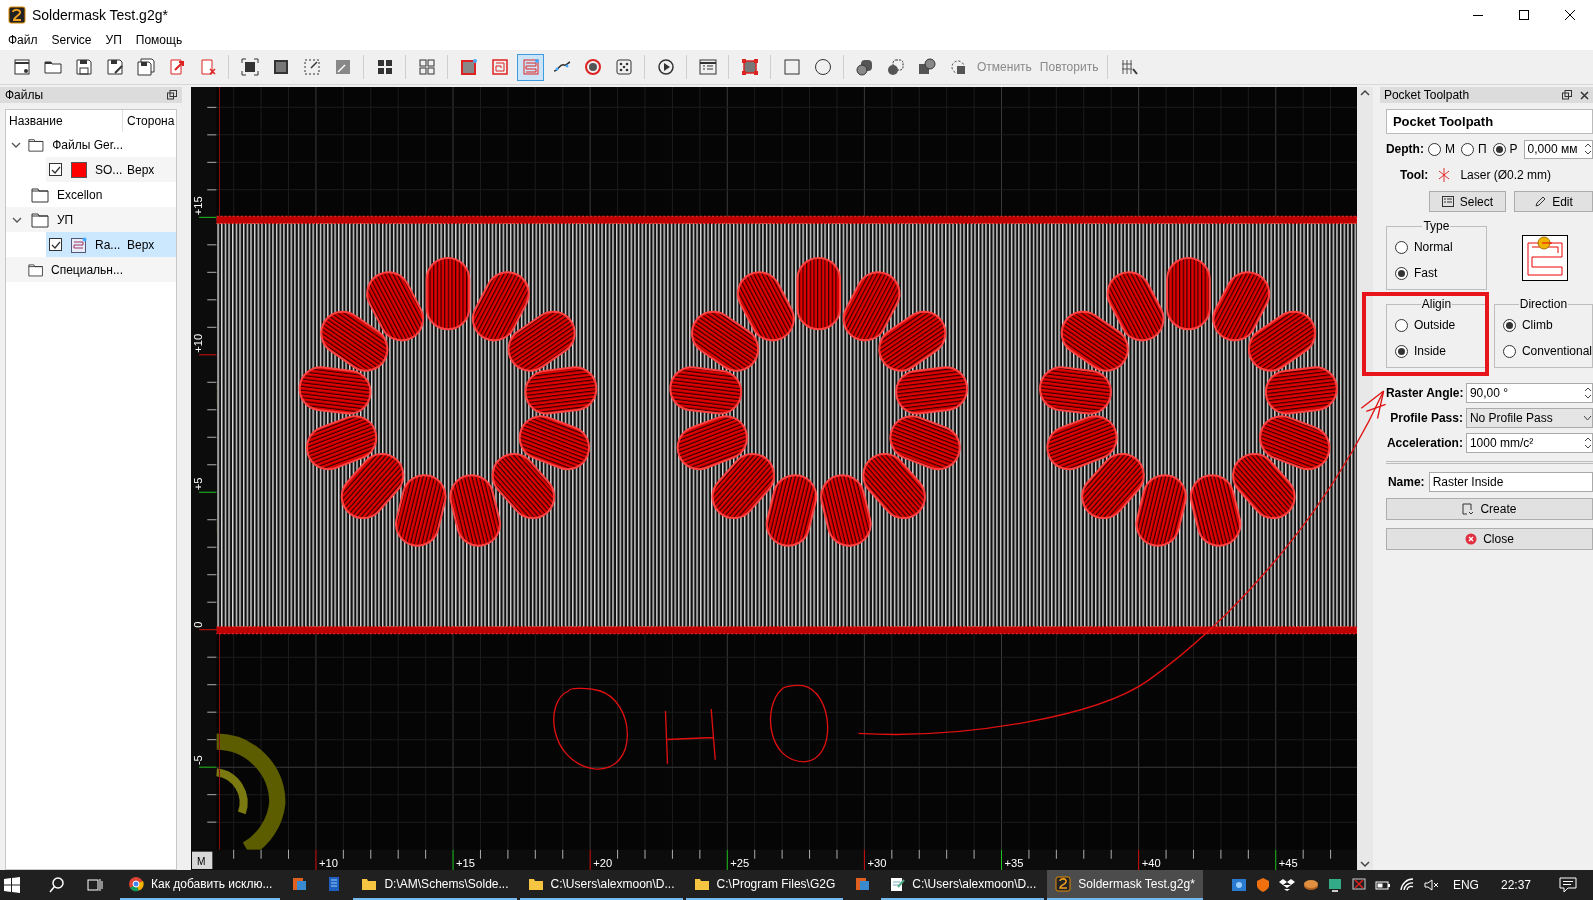 This screenshot has width=1593, height=900. What do you see at coordinates (1510, 481) in the screenshot?
I see `name-input: Raster Inside` at bounding box center [1510, 481].